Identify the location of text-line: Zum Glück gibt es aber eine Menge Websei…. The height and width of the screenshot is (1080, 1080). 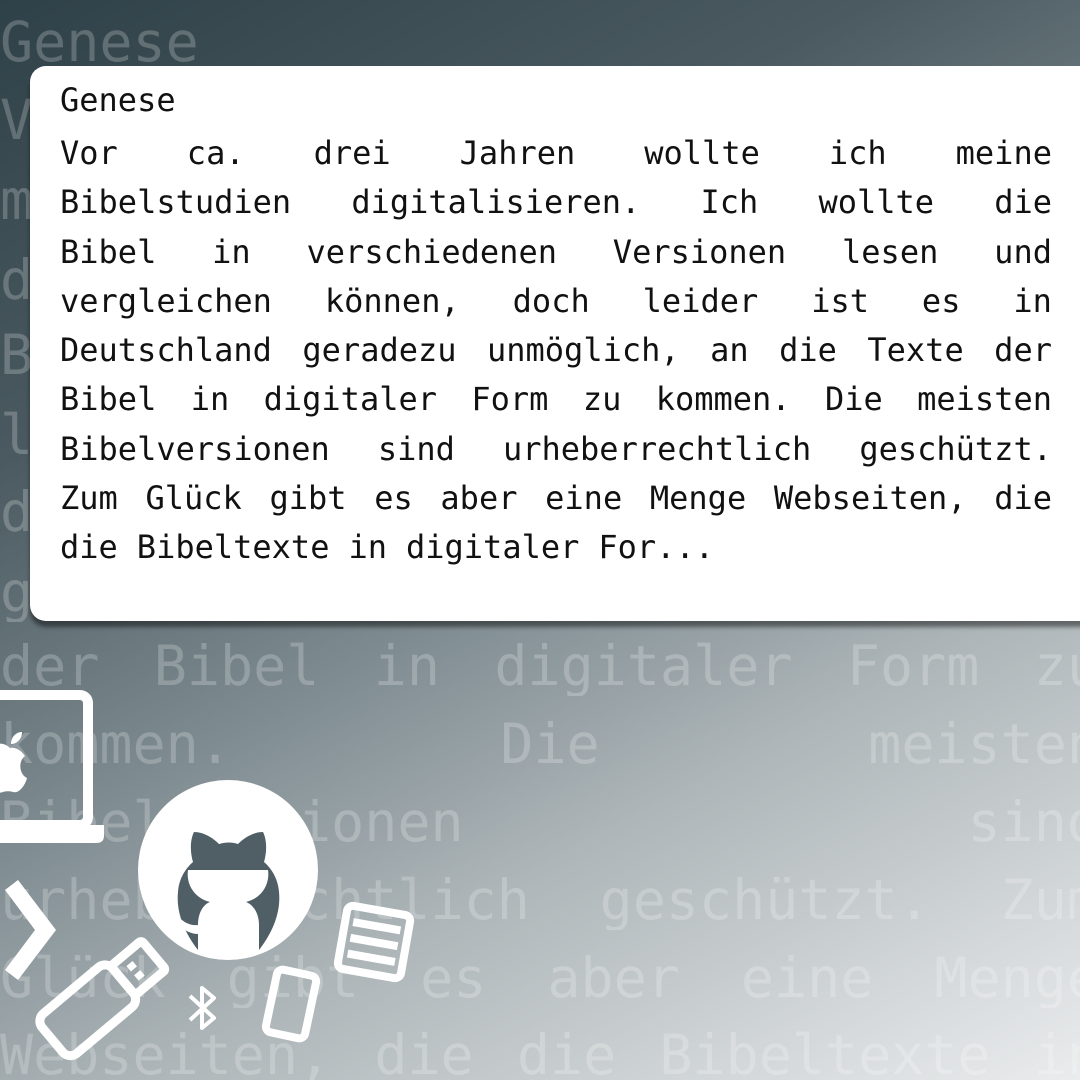
(556, 498).